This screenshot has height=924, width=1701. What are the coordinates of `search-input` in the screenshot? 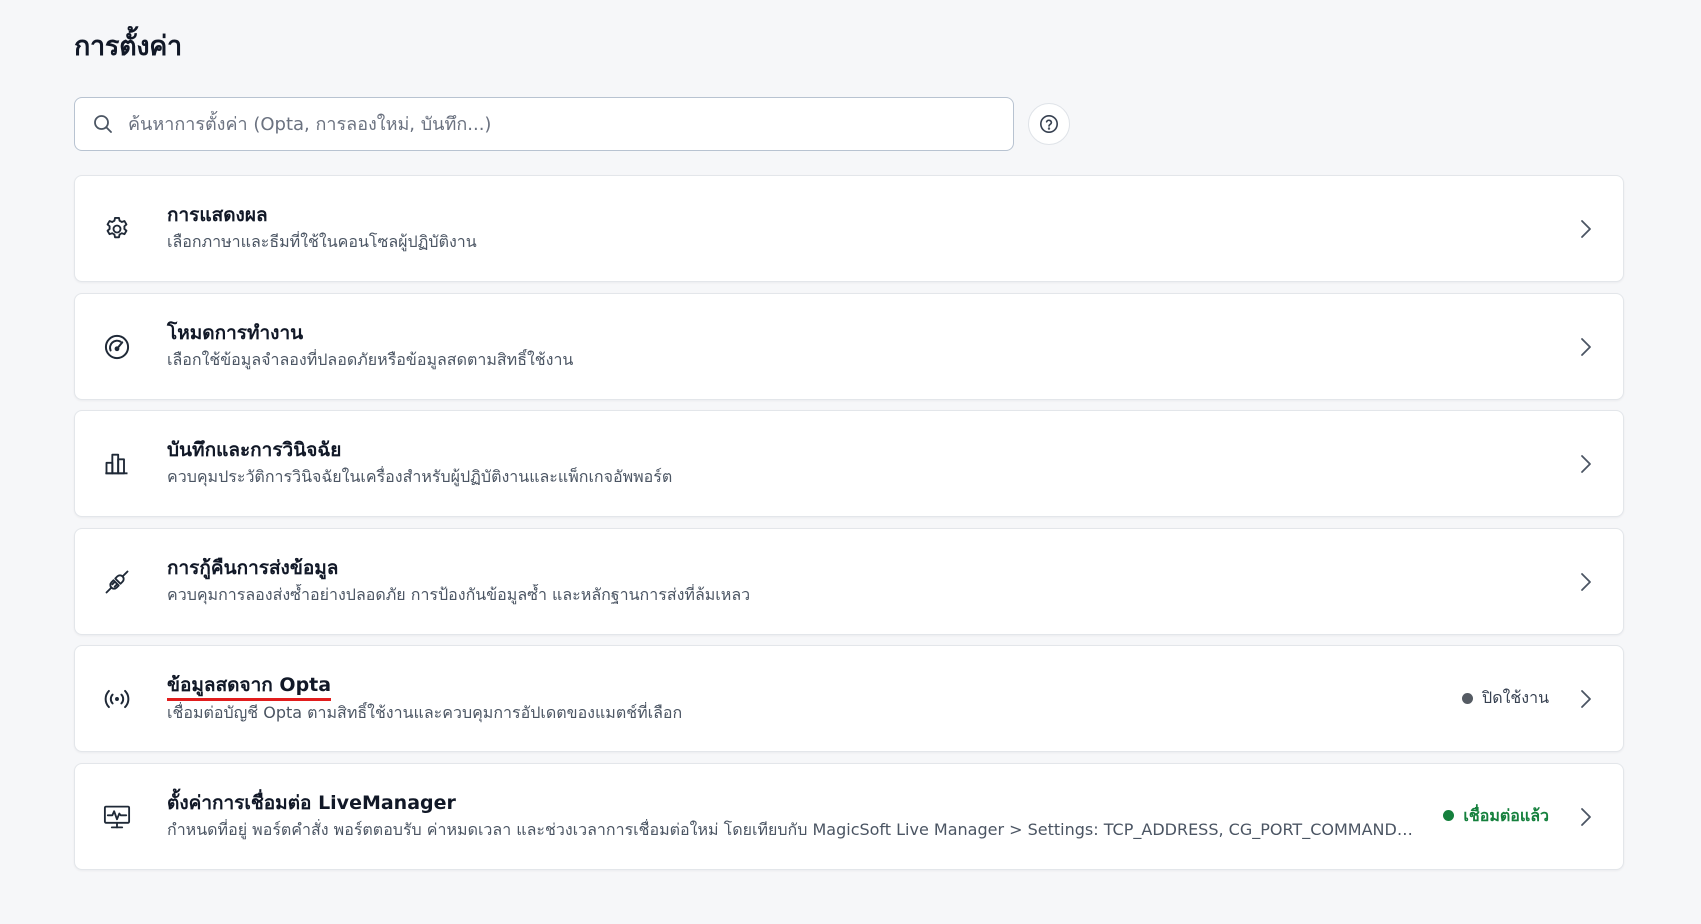 It's located at (570, 124).